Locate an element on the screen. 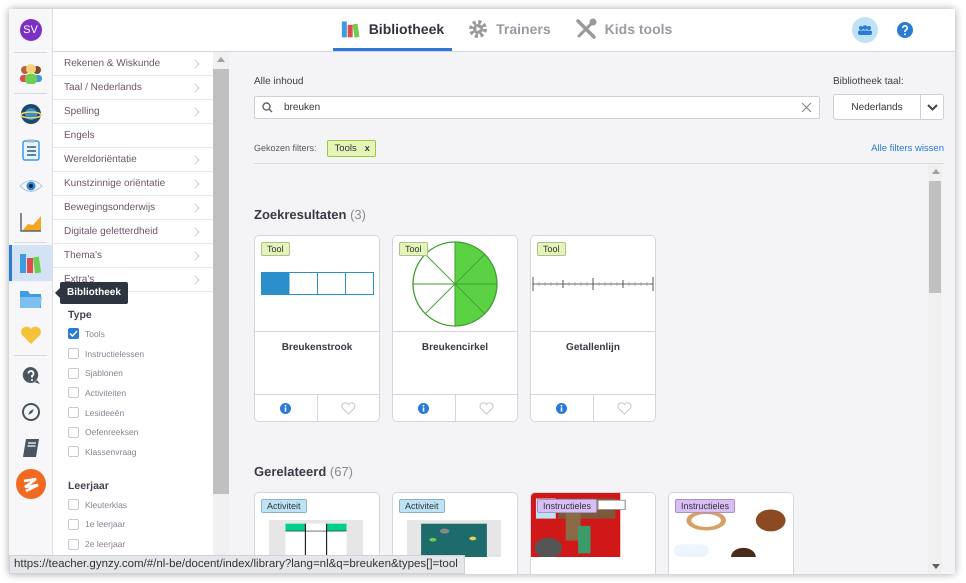  clear-filters-link: Alle filters wissen is located at coordinates (907, 148).